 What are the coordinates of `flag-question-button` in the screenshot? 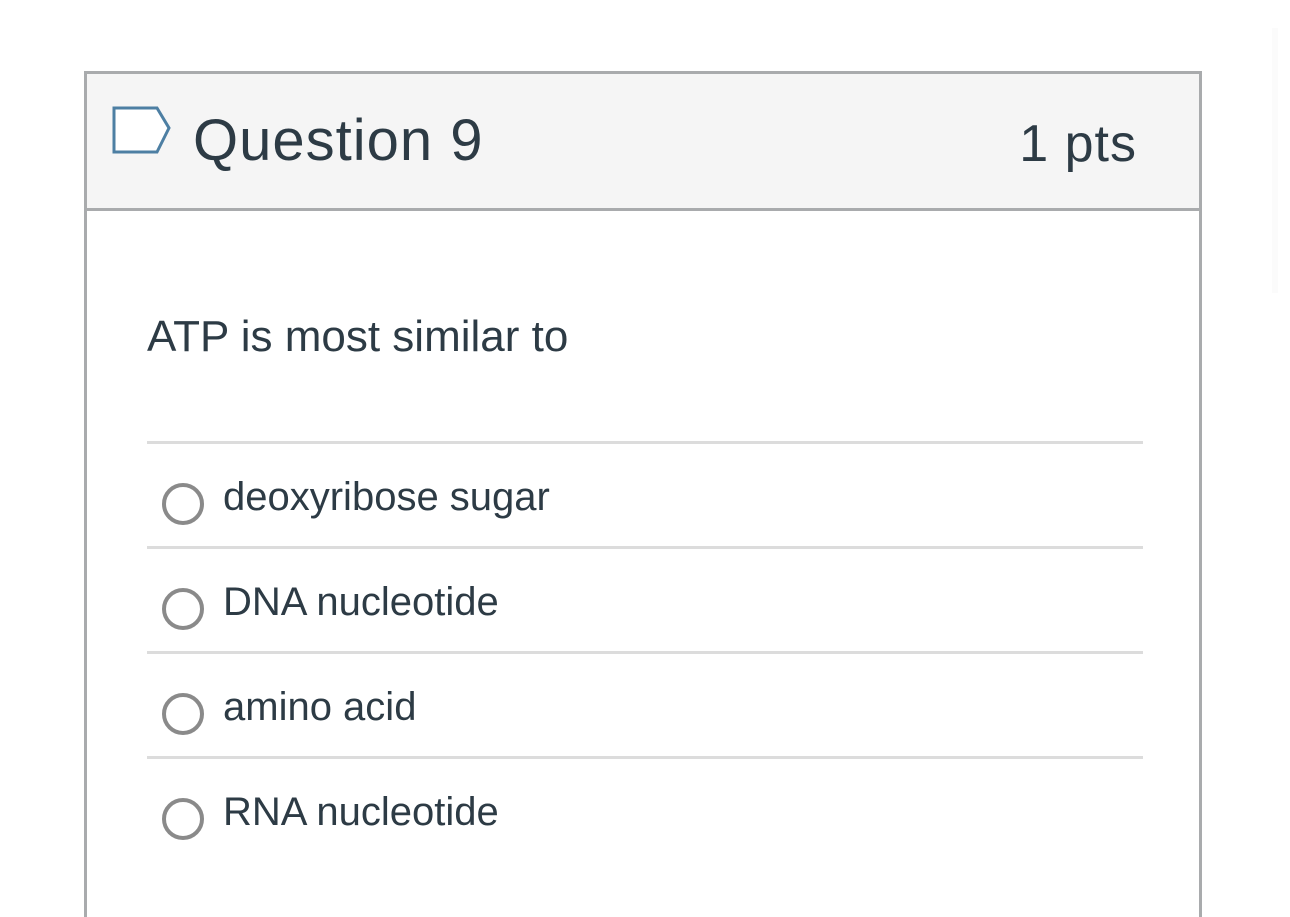 It's located at (142, 130).